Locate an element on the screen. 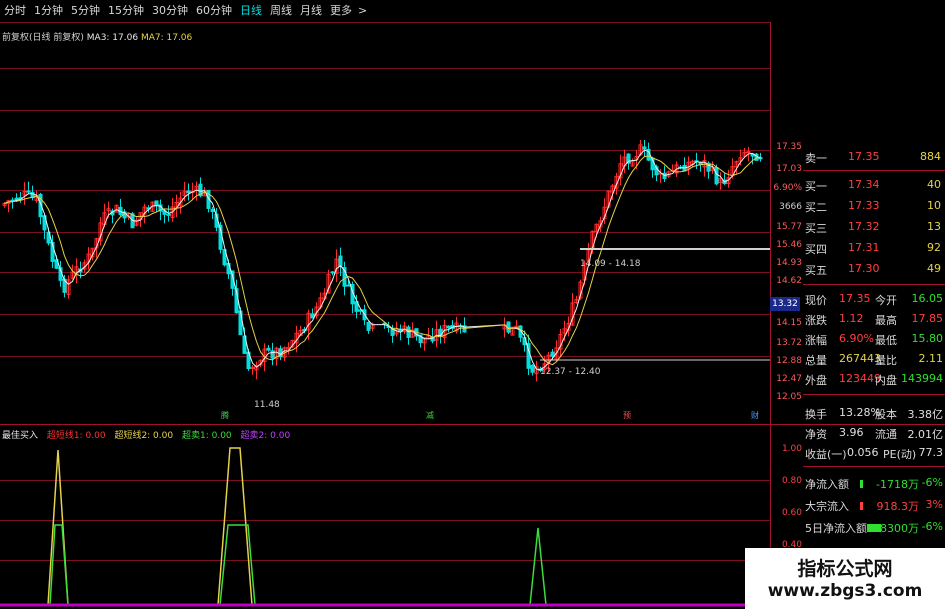 This screenshot has width=945, height=609. flow-bar is located at coordinates (861, 506).